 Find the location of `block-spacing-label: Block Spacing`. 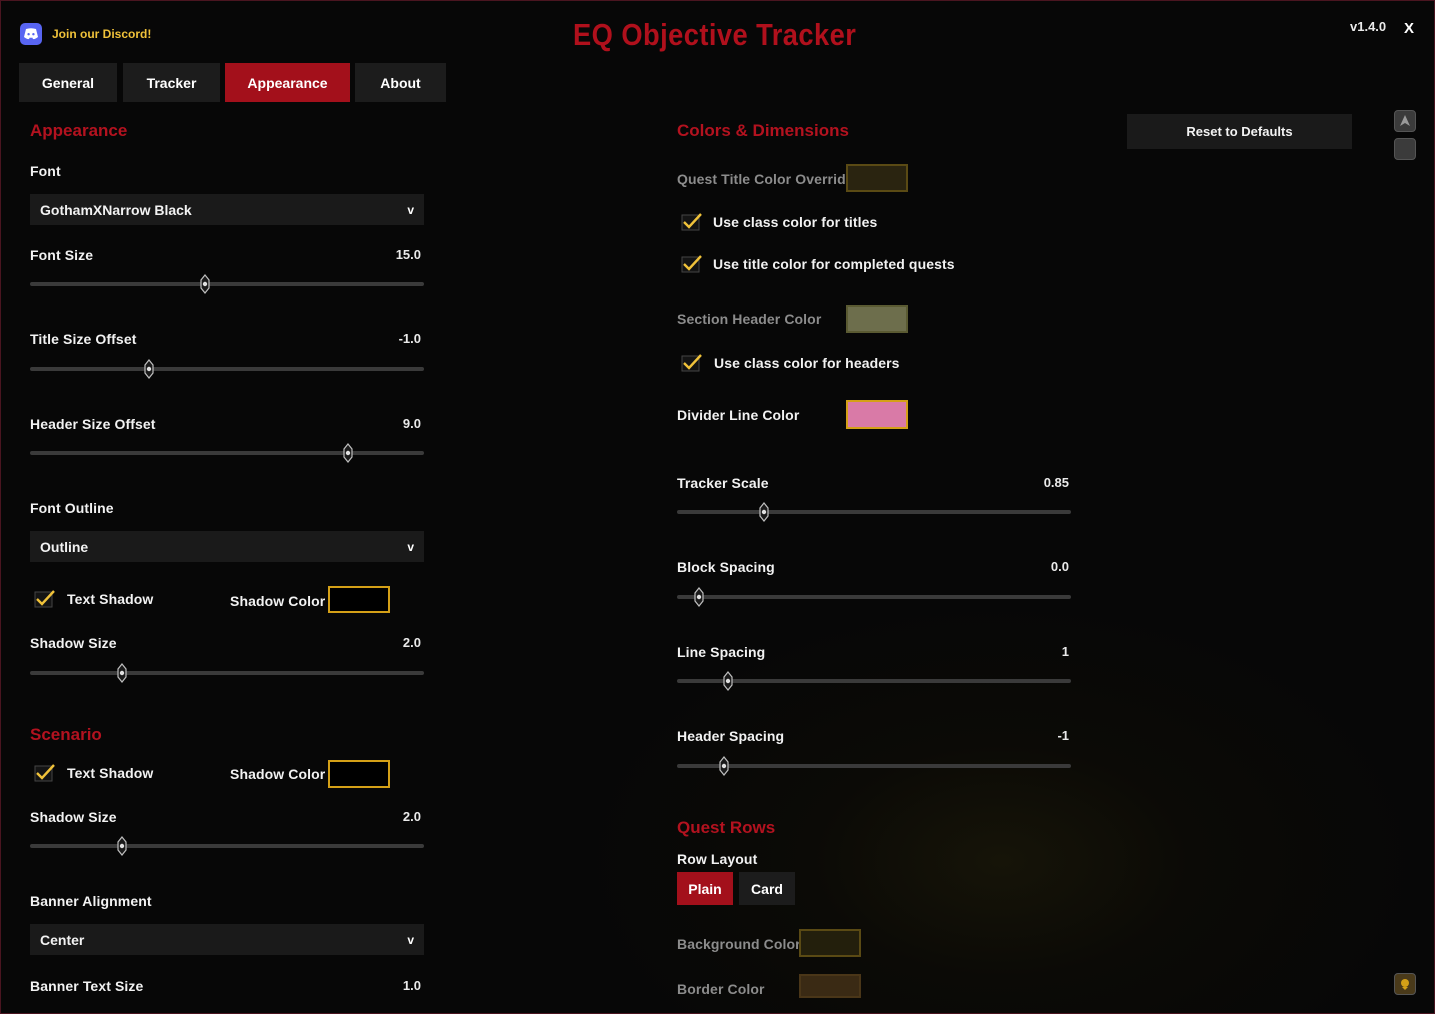

block-spacing-label: Block Spacing is located at coordinates (726, 567).